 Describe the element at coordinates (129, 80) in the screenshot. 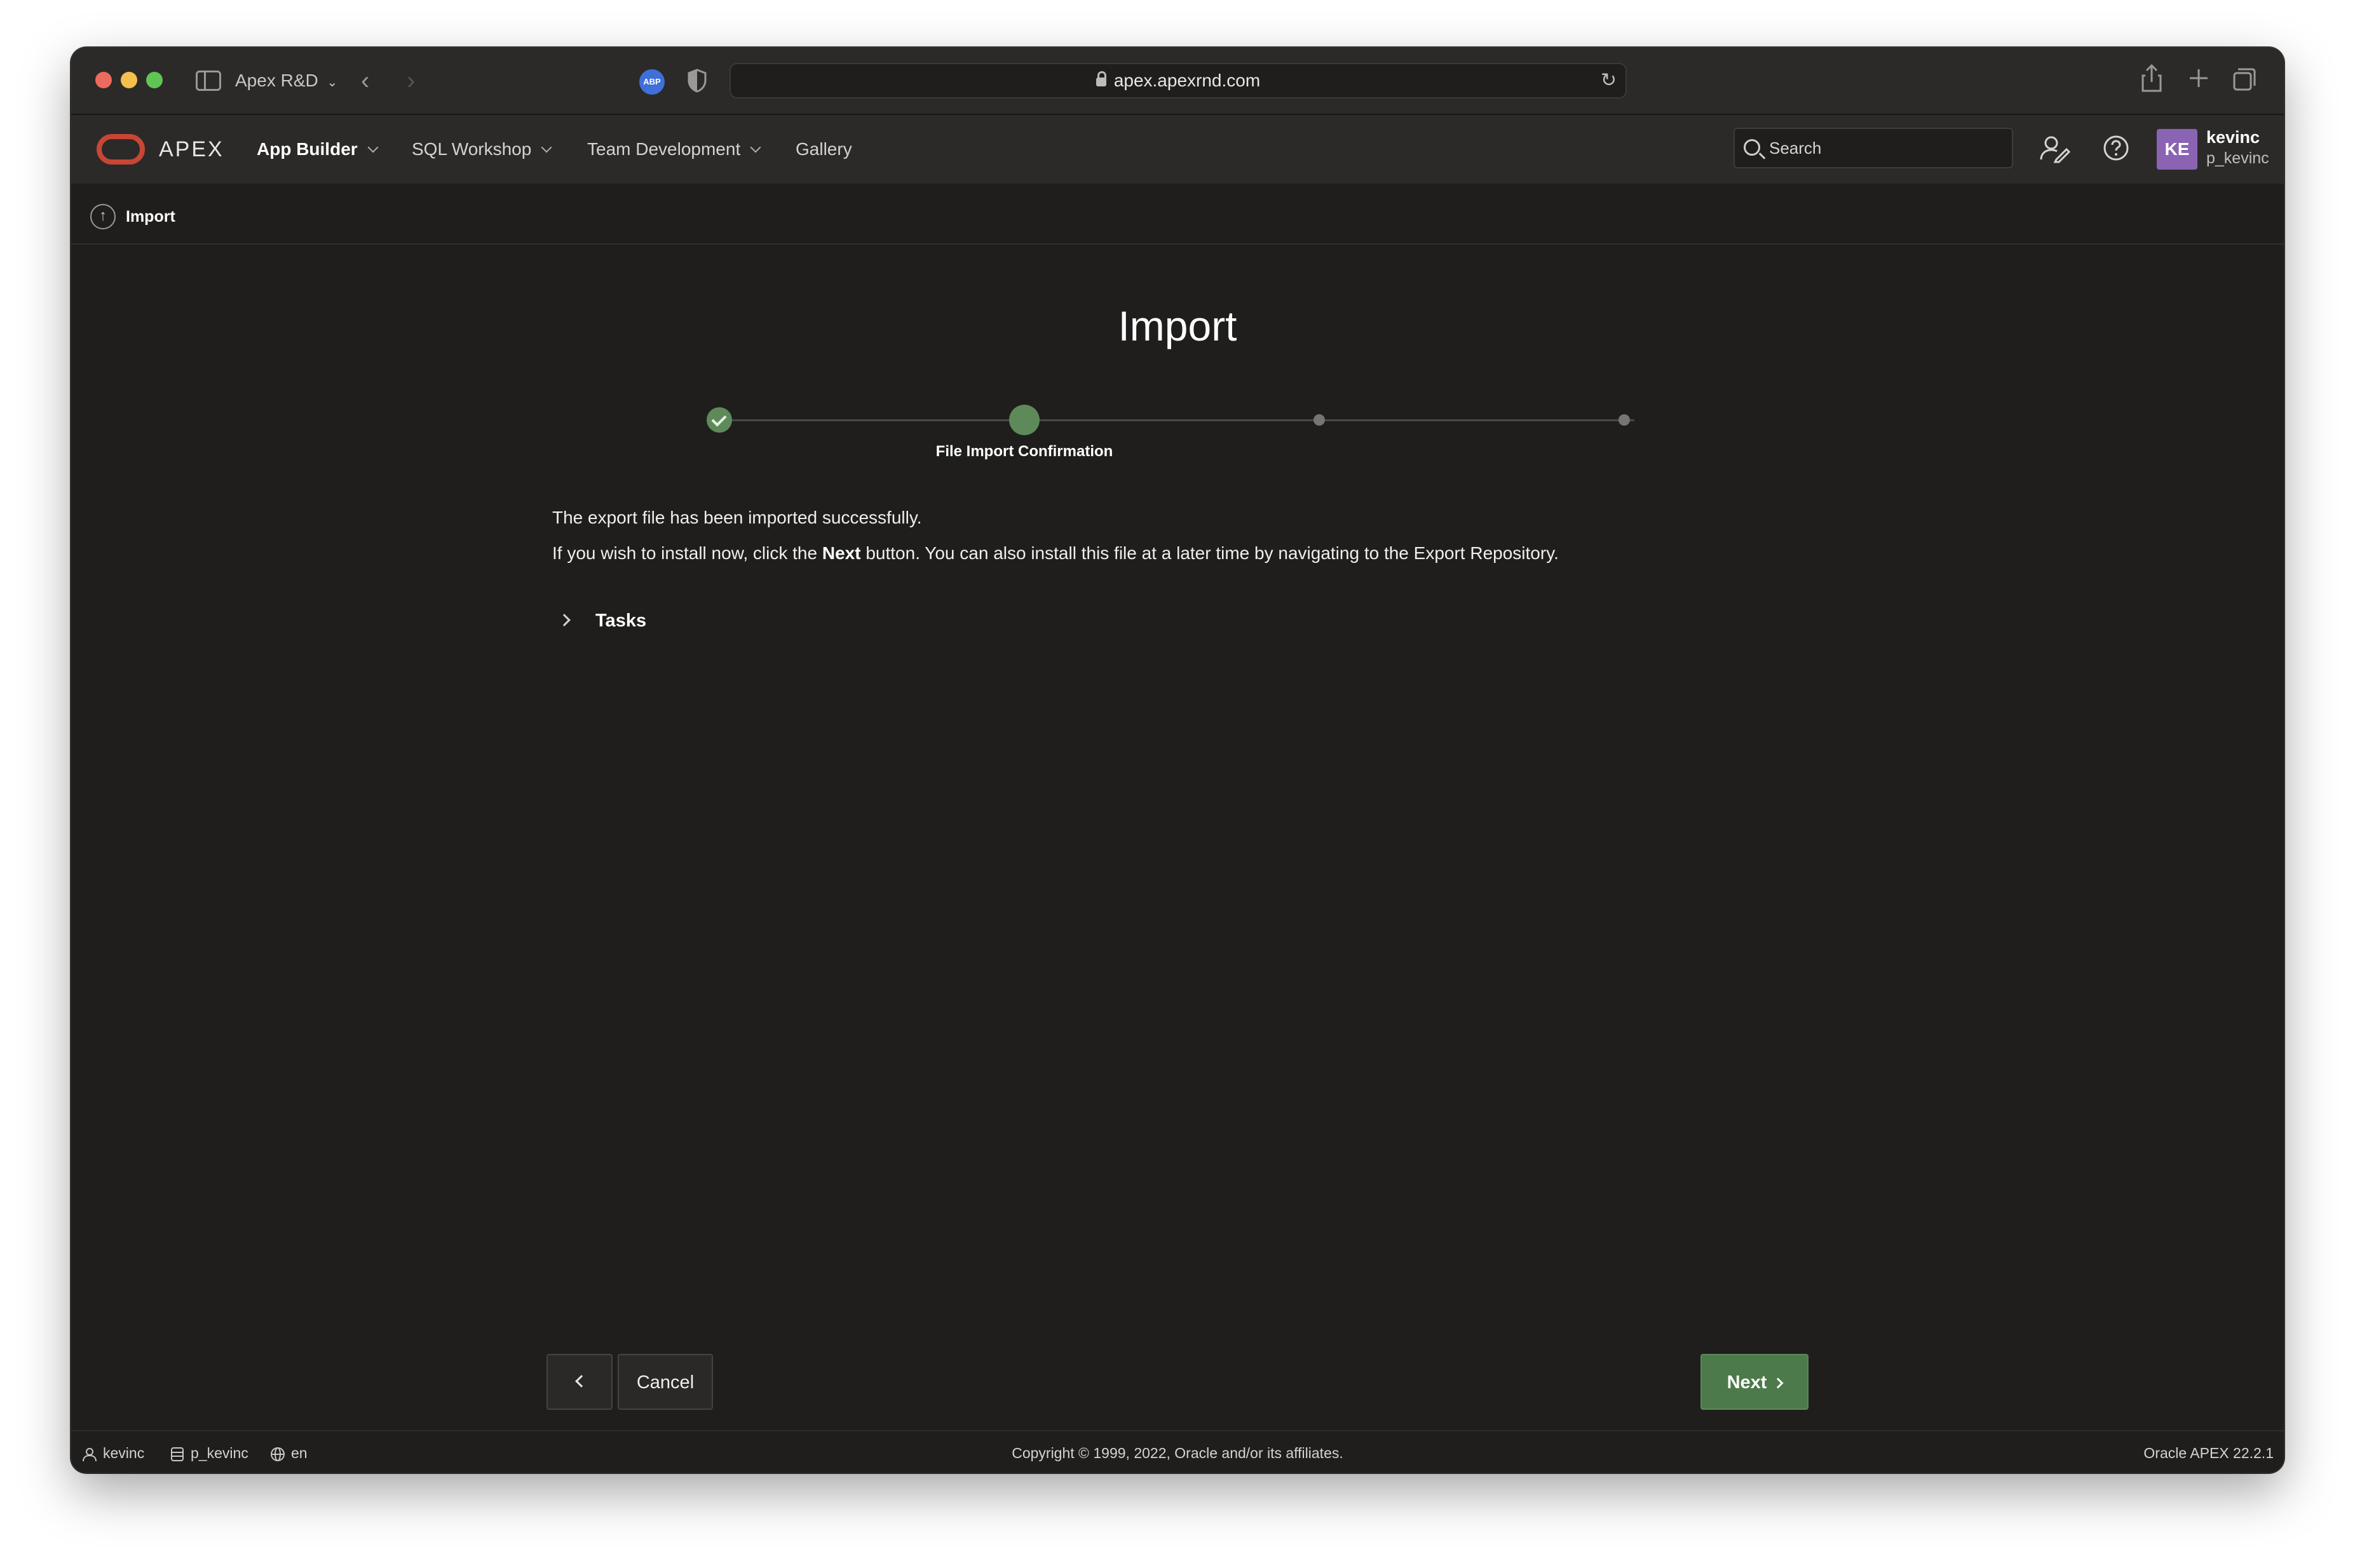

I see `minimize-window-button` at that location.